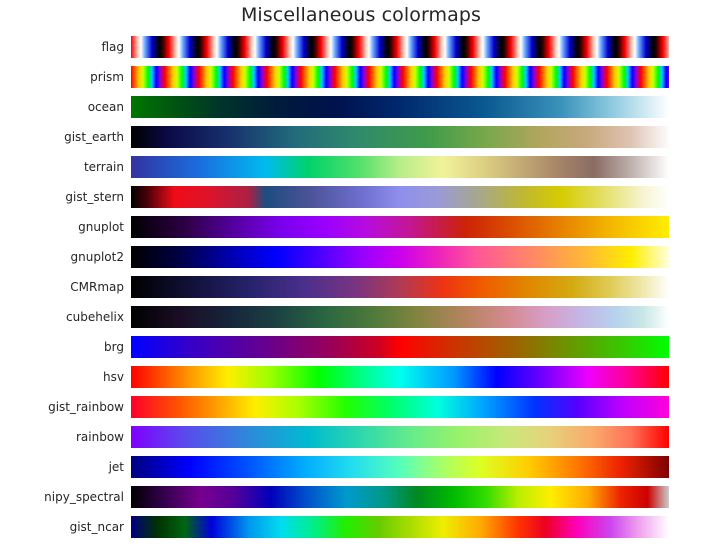 The height and width of the screenshot is (550, 722). Describe the element at coordinates (400, 227) in the screenshot. I see `colormap-bar-gnuplot` at that location.